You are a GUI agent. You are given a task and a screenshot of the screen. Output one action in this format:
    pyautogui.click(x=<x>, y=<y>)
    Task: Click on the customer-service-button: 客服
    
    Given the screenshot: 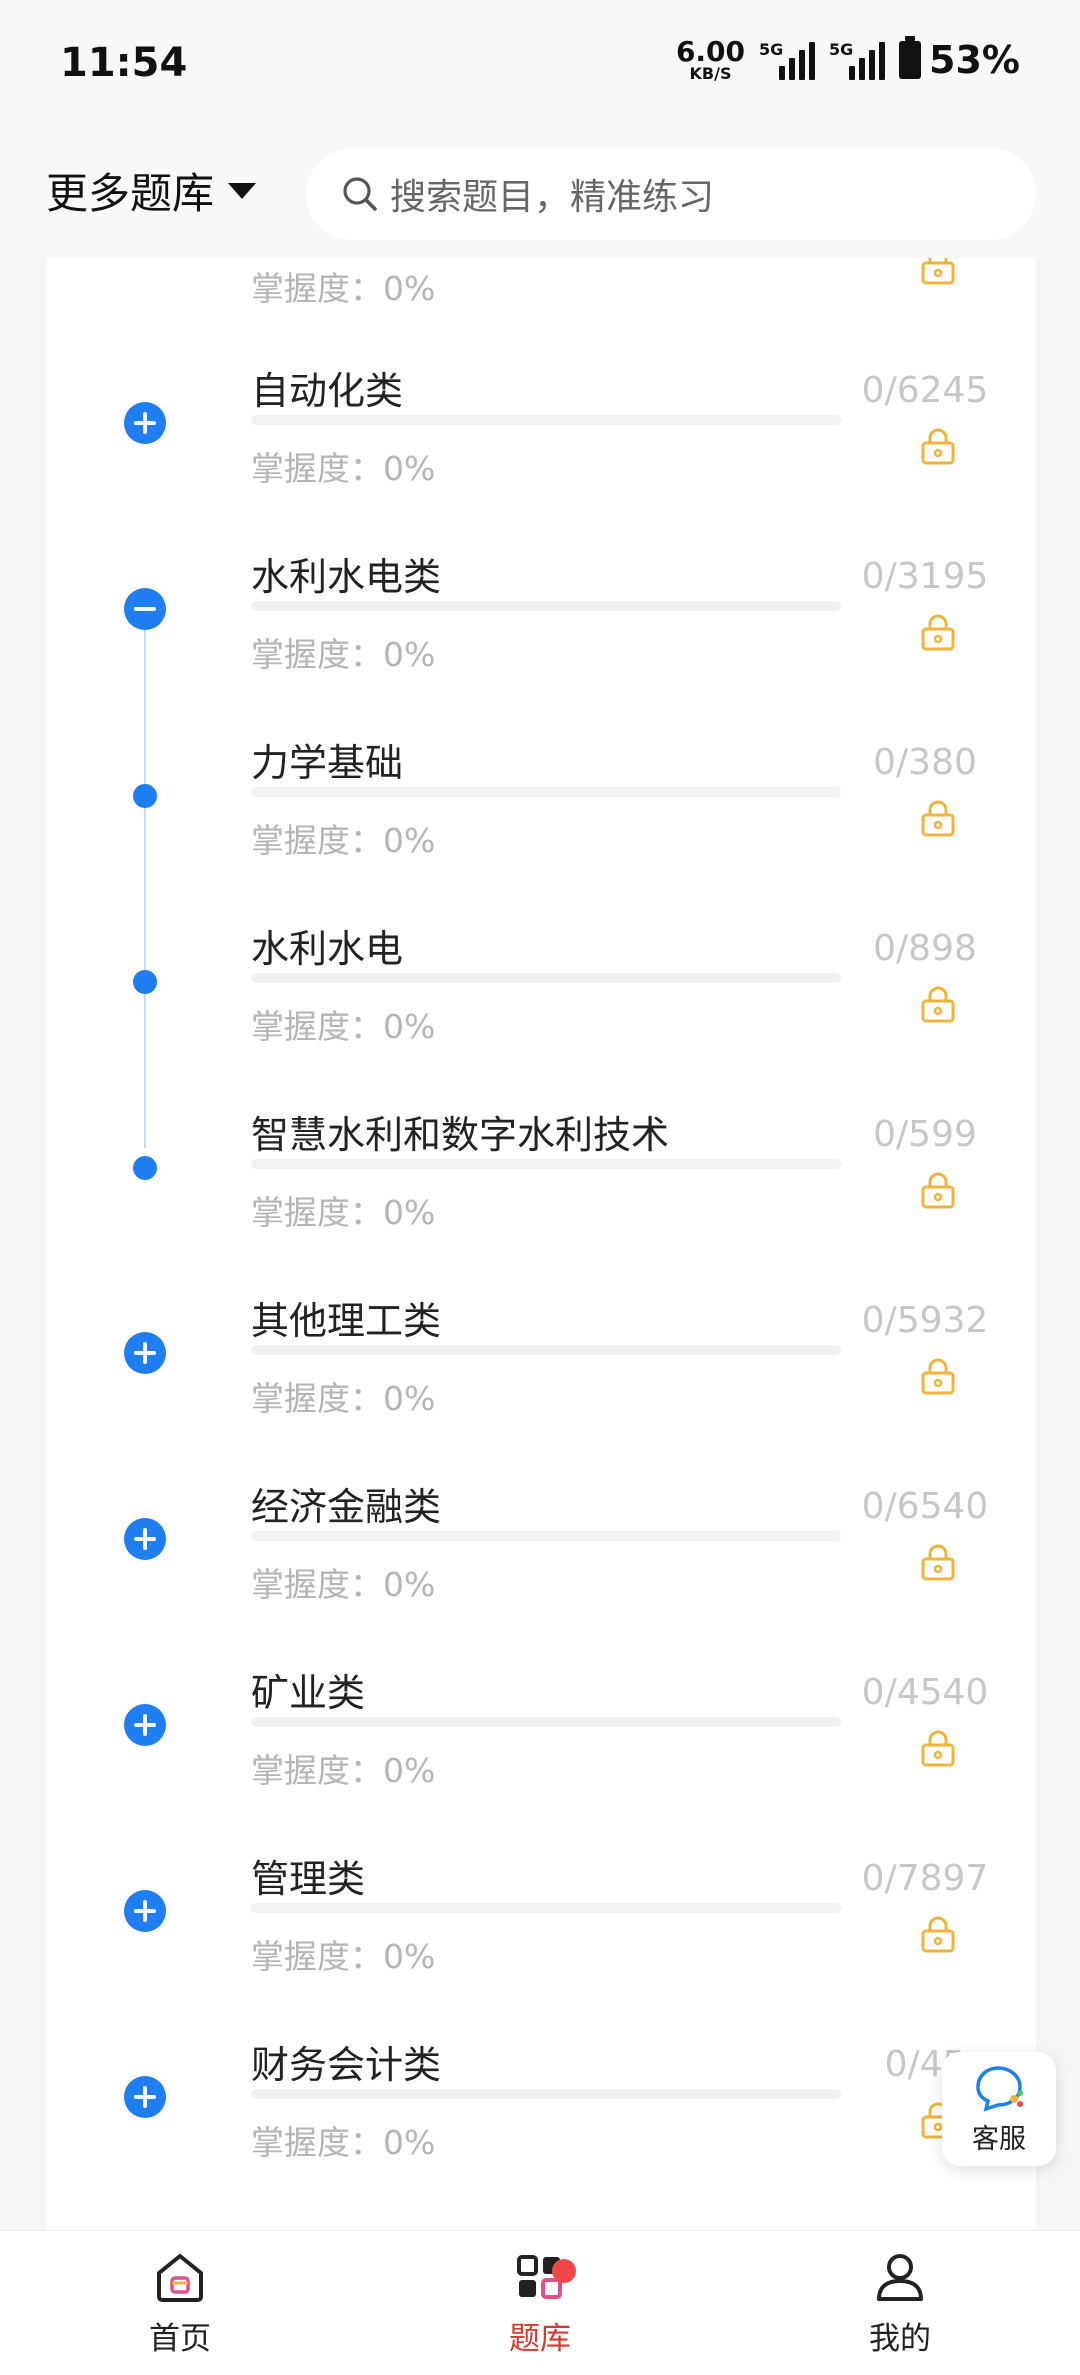 What is the action you would take?
    pyautogui.click(x=999, y=2109)
    